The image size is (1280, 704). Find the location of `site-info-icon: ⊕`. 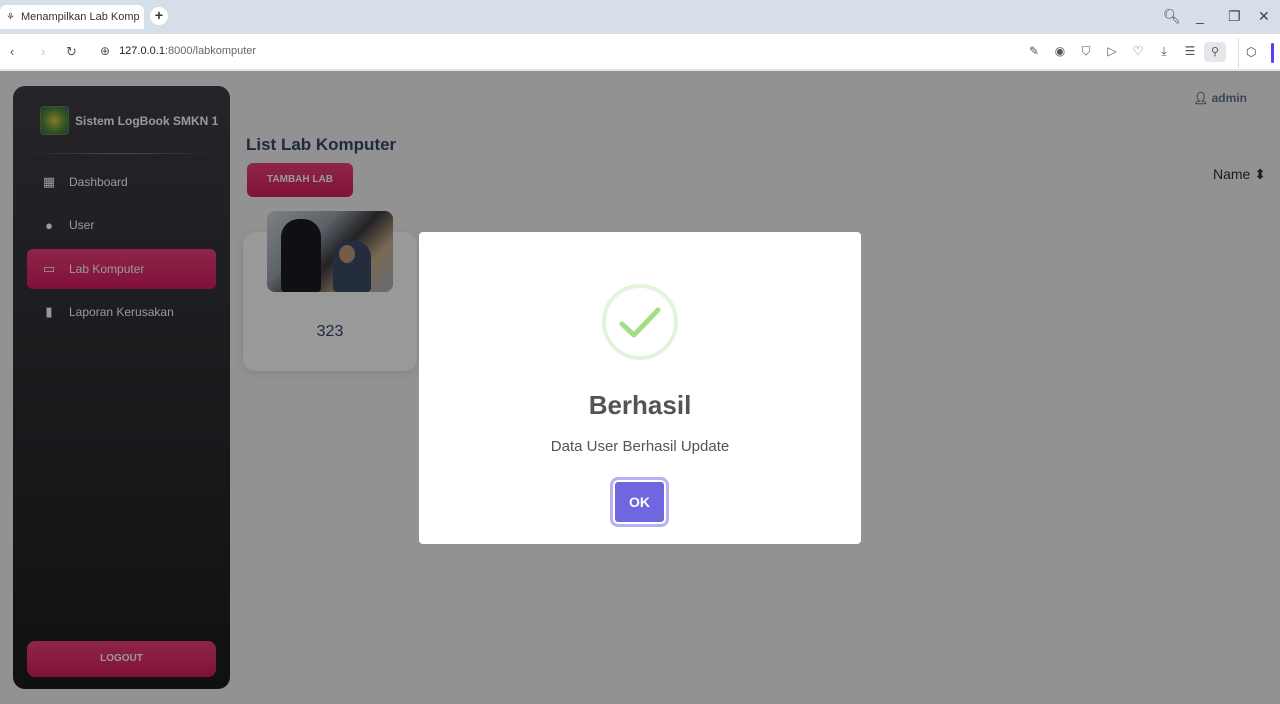

site-info-icon: ⊕ is located at coordinates (105, 51).